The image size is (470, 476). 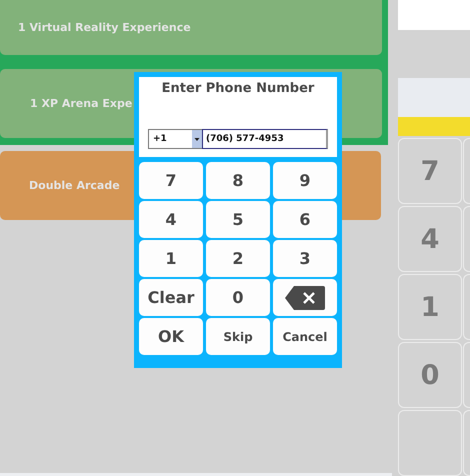 I want to click on country-code: +1, so click(x=159, y=139).